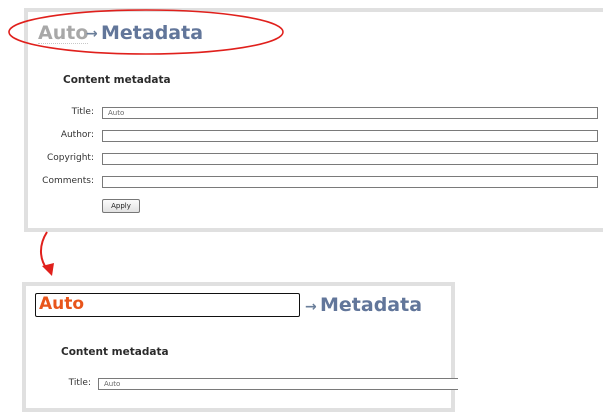 Image resolution: width=603 pixels, height=412 pixels. I want to click on breadcrumb-auto-link: Auto, so click(63, 33).